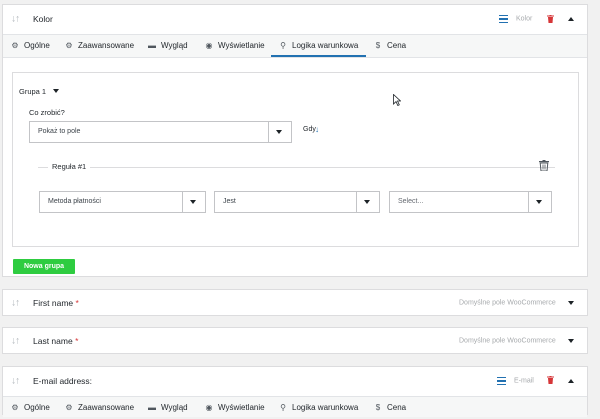 This screenshot has width=600, height=419. I want to click on action-select: Pokaż to pole, so click(160, 132).